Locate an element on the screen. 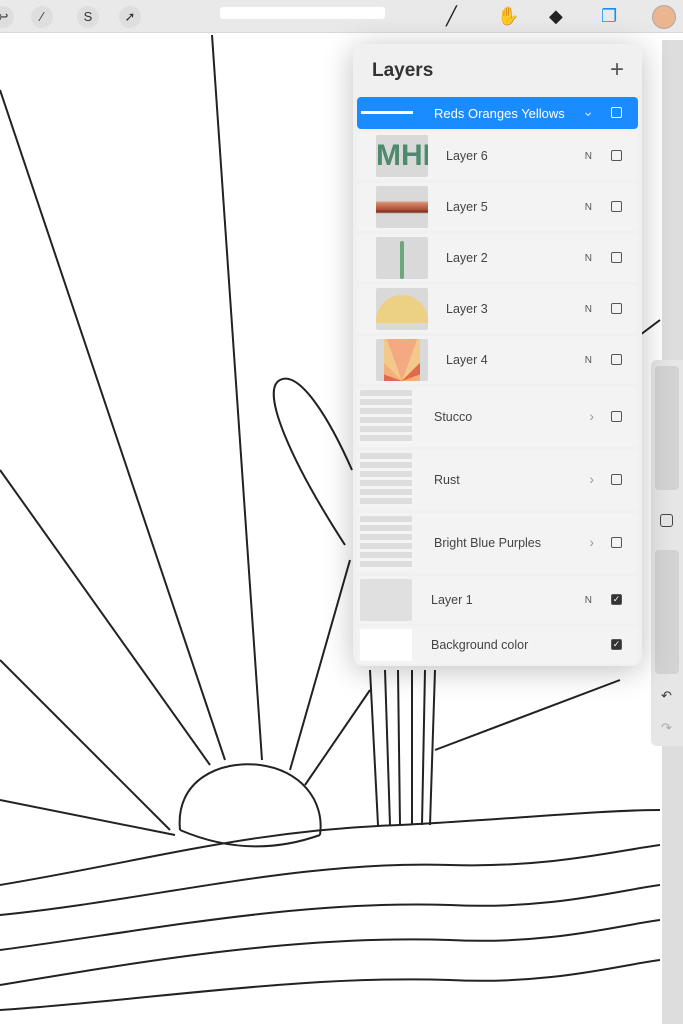 This screenshot has height=1024, width=683. color-swatch is located at coordinates (664, 17).